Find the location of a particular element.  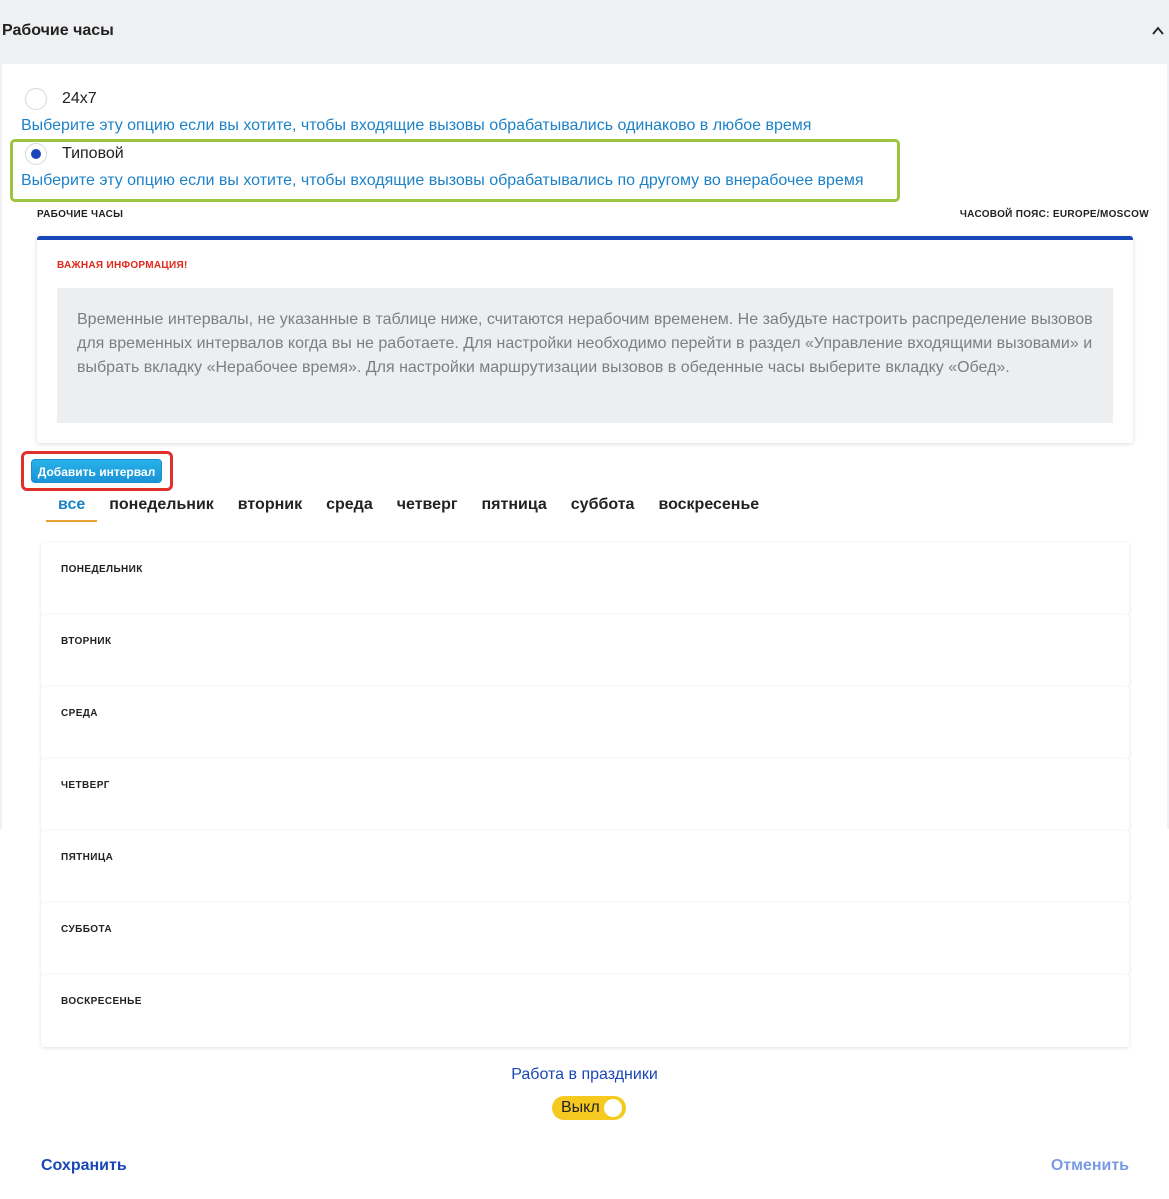

highlight-frame-typical is located at coordinates (455, 170).